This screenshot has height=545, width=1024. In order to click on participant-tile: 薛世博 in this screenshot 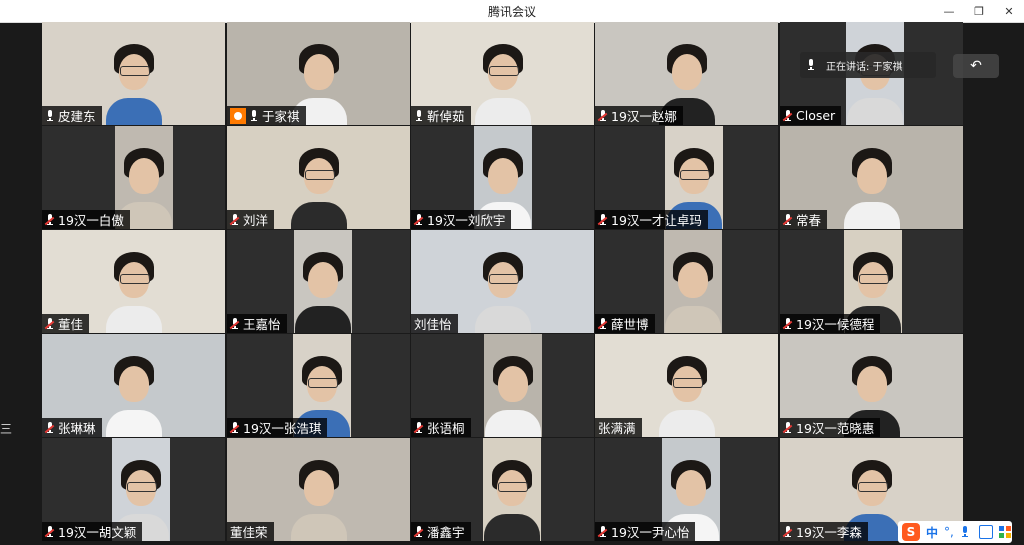, I will do `click(686, 281)`.